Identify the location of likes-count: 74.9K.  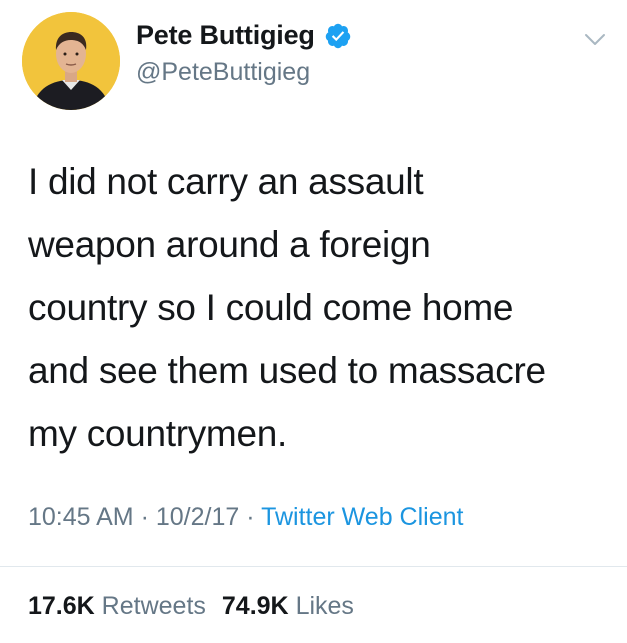
(255, 606).